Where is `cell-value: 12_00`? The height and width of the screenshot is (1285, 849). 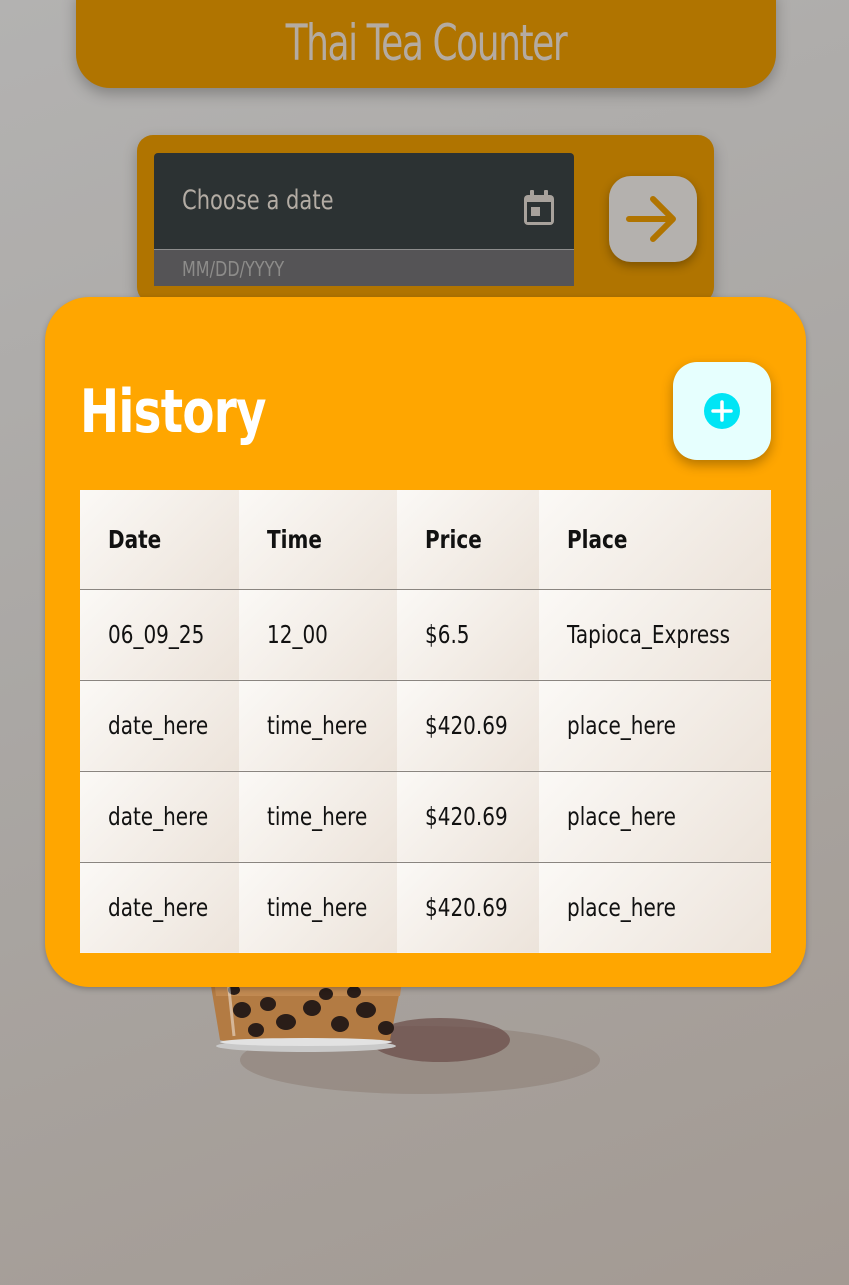
cell-value: 12_00 is located at coordinates (297, 634).